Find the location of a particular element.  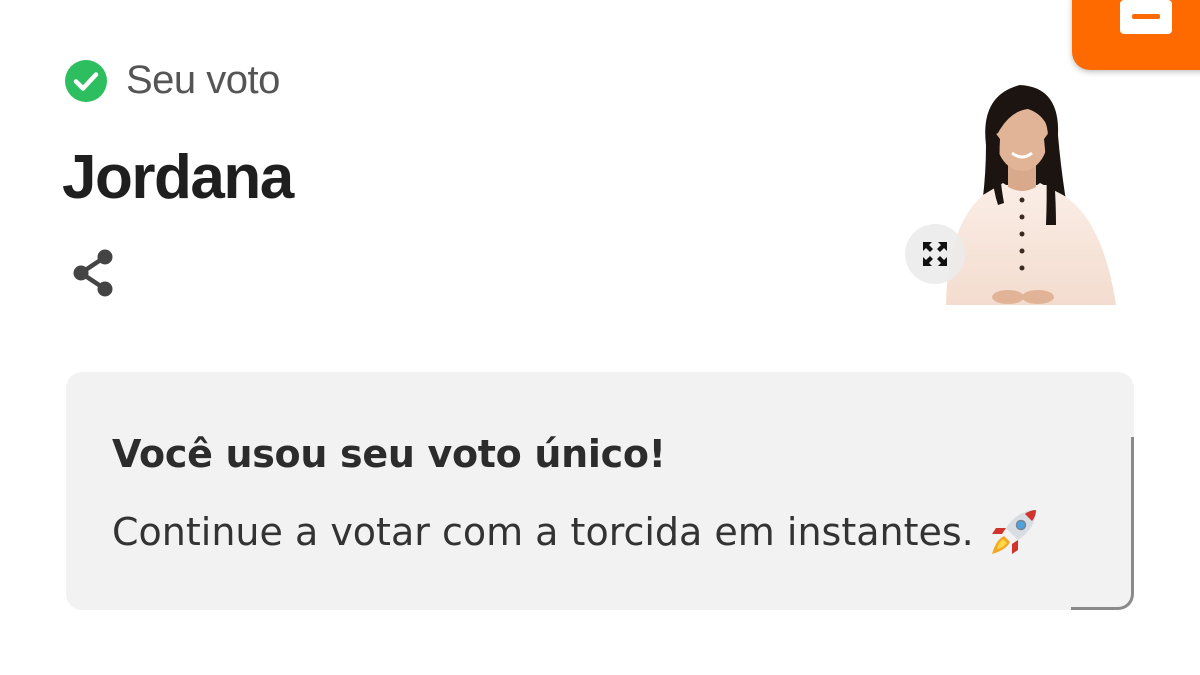

share-button is located at coordinates (93, 273).